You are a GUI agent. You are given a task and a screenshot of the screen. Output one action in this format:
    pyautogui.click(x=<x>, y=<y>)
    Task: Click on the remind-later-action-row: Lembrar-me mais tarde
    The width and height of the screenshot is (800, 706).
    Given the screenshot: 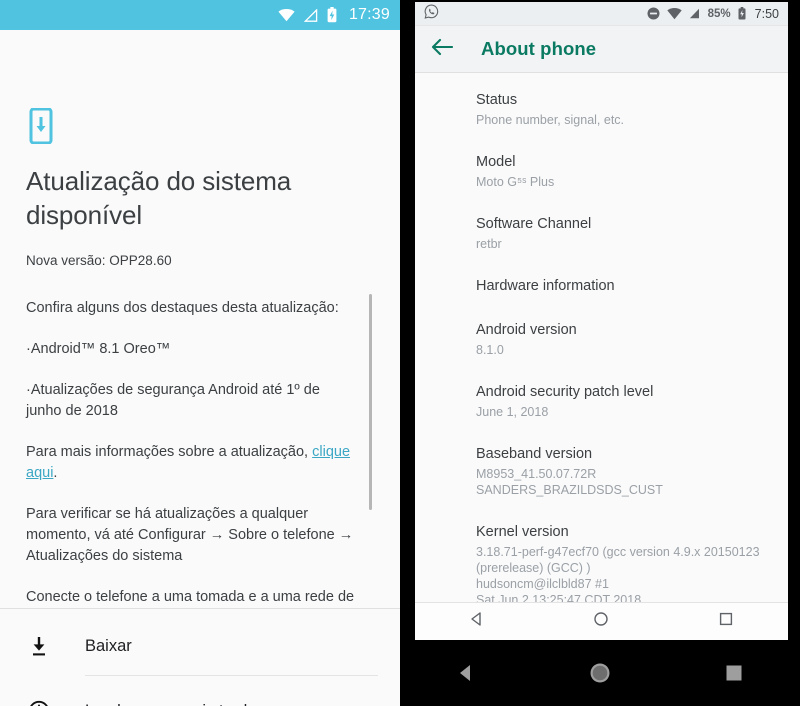 What is the action you would take?
    pyautogui.click(x=200, y=693)
    